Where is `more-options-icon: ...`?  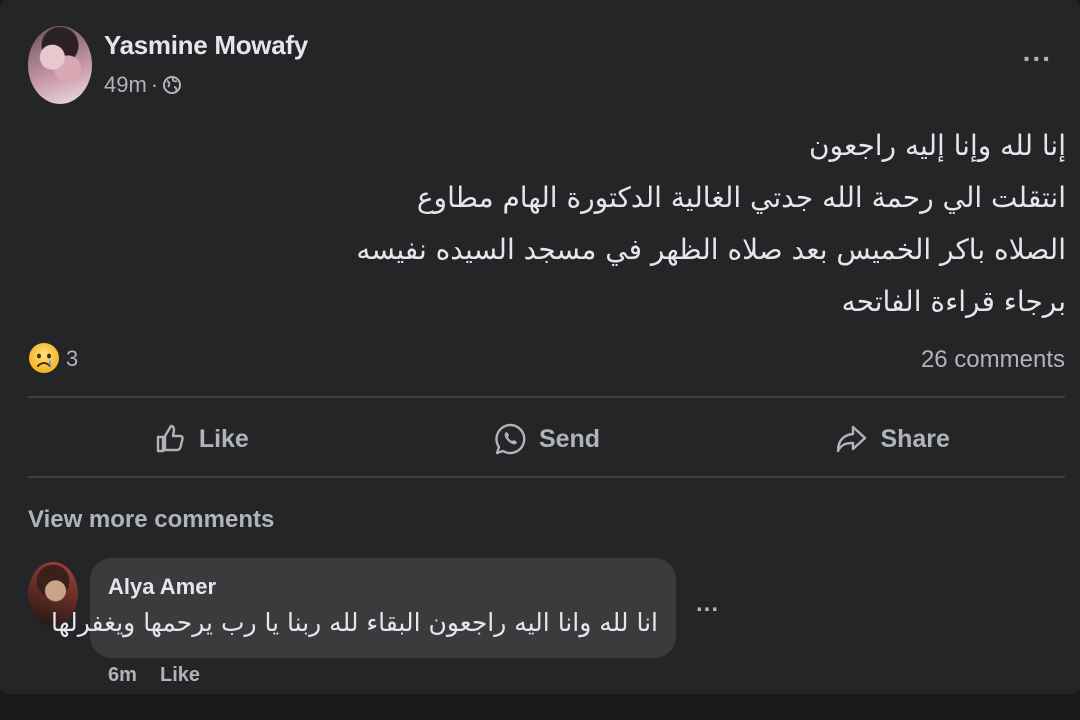 more-options-icon: ... is located at coordinates (1037, 52).